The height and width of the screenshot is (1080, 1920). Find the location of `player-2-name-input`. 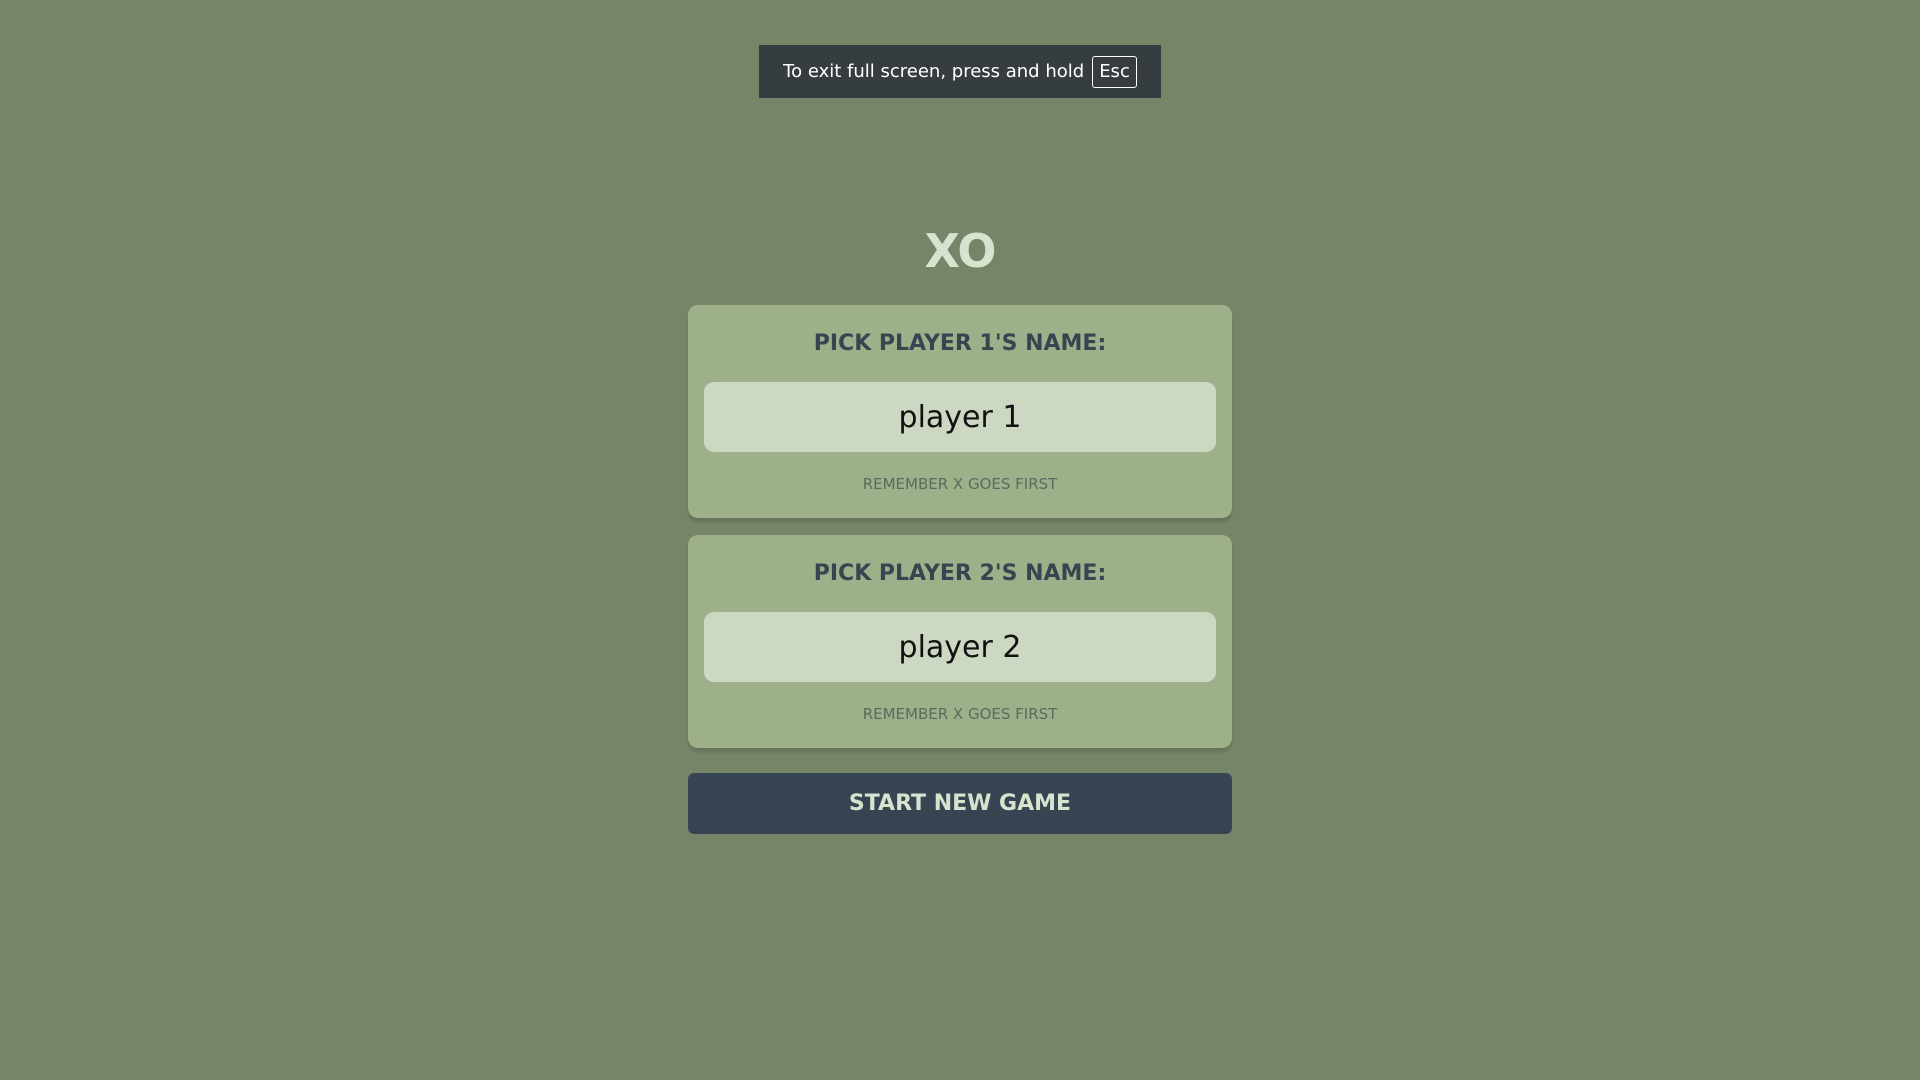

player-2-name-input is located at coordinates (960, 647).